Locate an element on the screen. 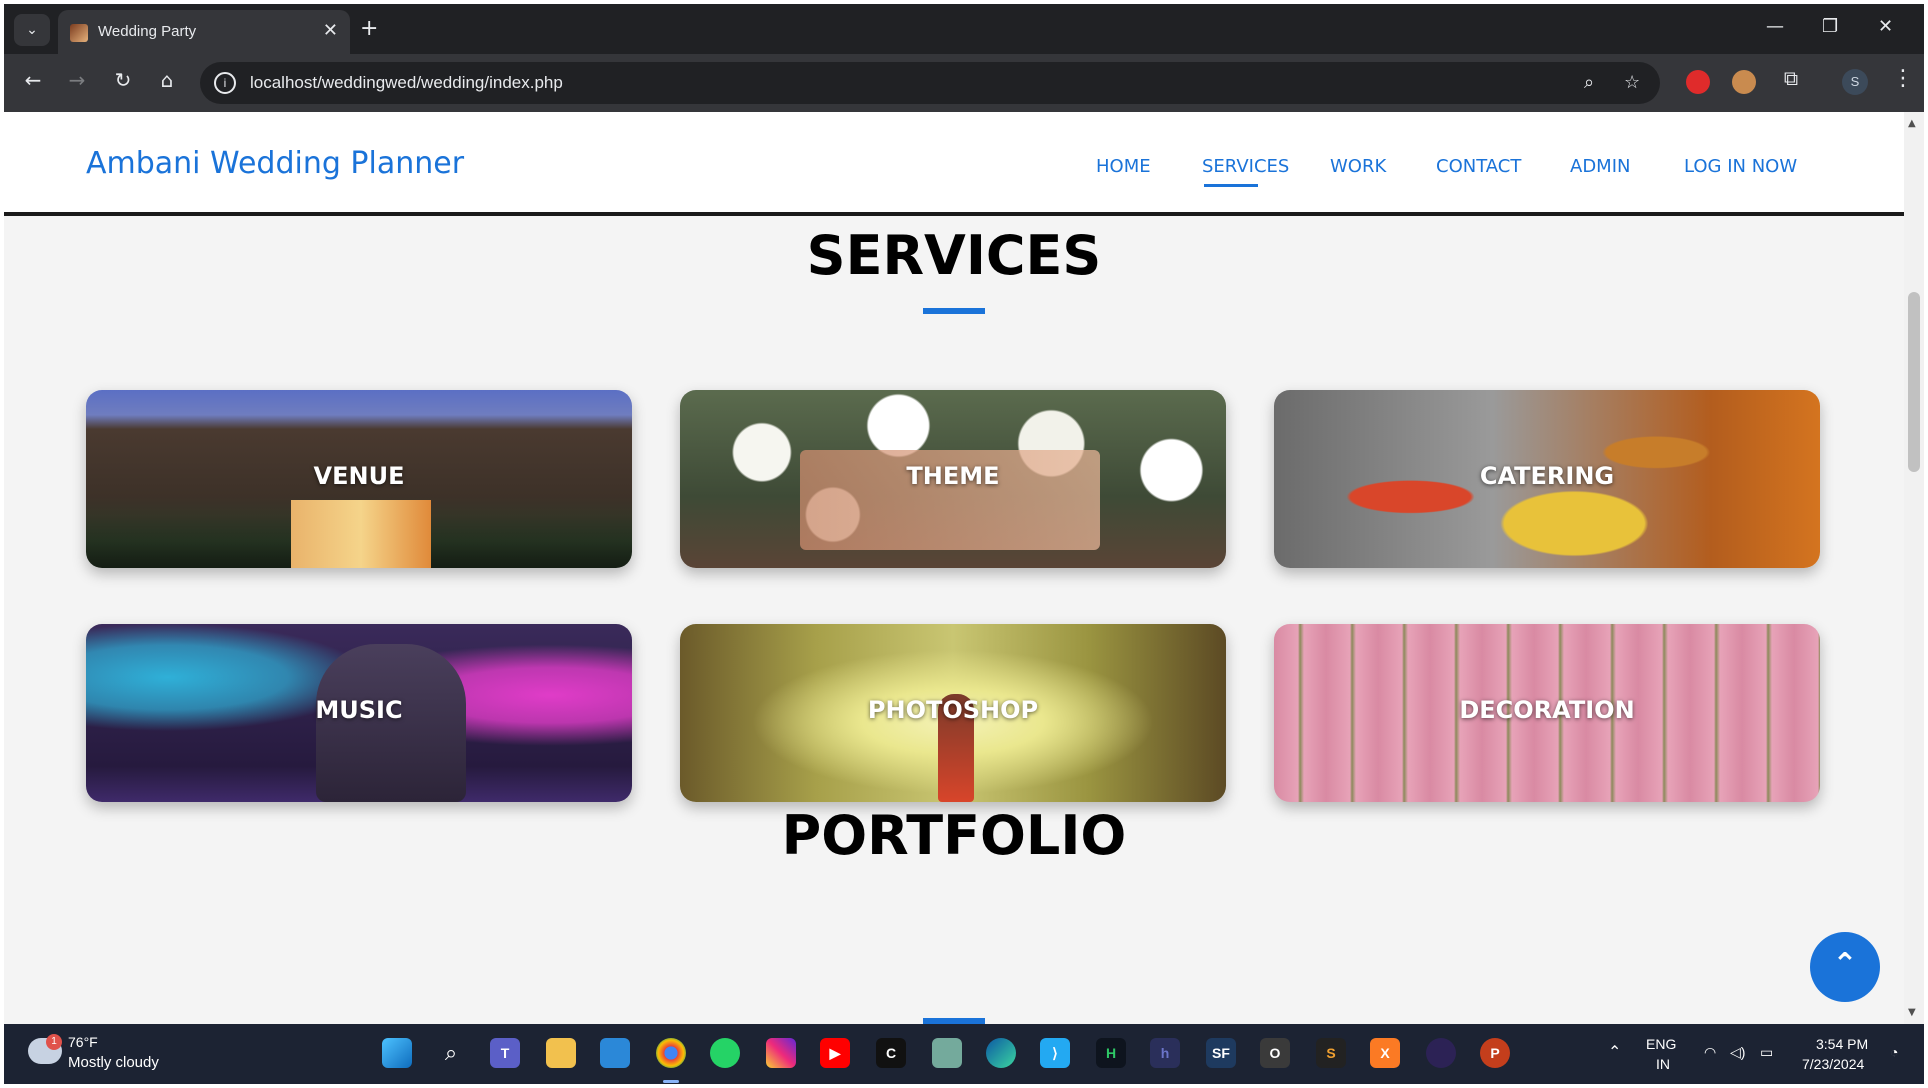 The height and width of the screenshot is (1088, 1928). page-scrollbar: ▲ ▼ is located at coordinates (1914, 568).